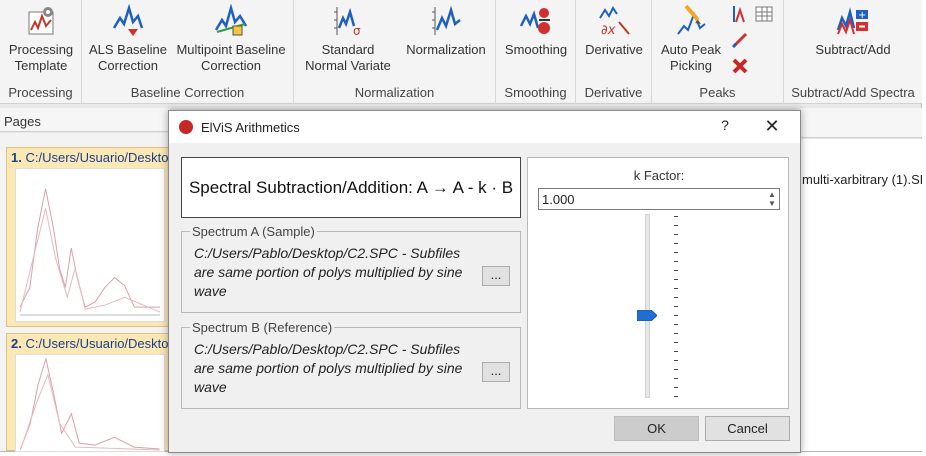  What do you see at coordinates (262, 327) in the screenshot?
I see `spectrum-b-legend: Spectrum B (Reference)` at bounding box center [262, 327].